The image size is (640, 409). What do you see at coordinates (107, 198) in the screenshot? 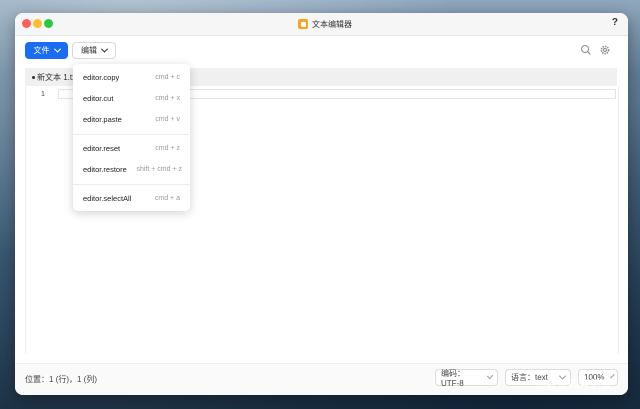
I see `menu-item-label: editor.selectAll` at bounding box center [107, 198].